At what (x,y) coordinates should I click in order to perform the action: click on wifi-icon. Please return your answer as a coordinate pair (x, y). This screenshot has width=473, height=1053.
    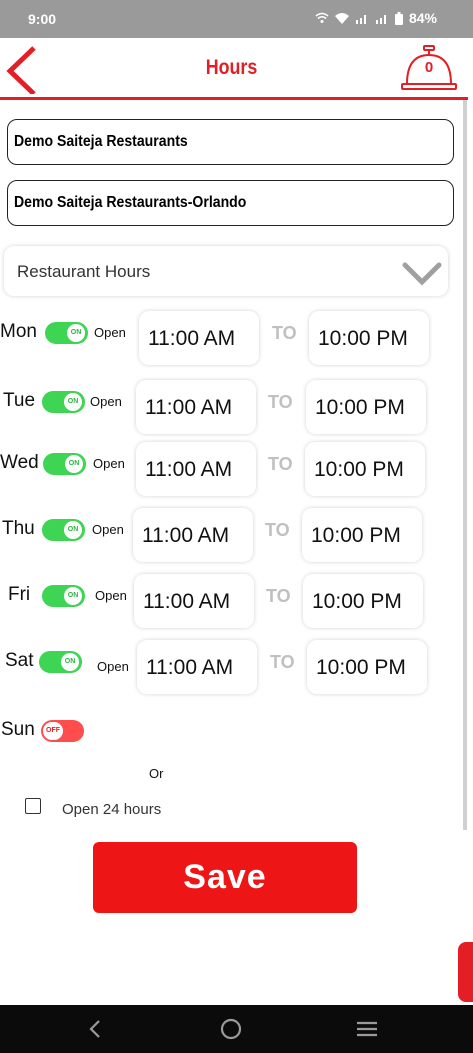
    Looking at the image, I should click on (341, 18).